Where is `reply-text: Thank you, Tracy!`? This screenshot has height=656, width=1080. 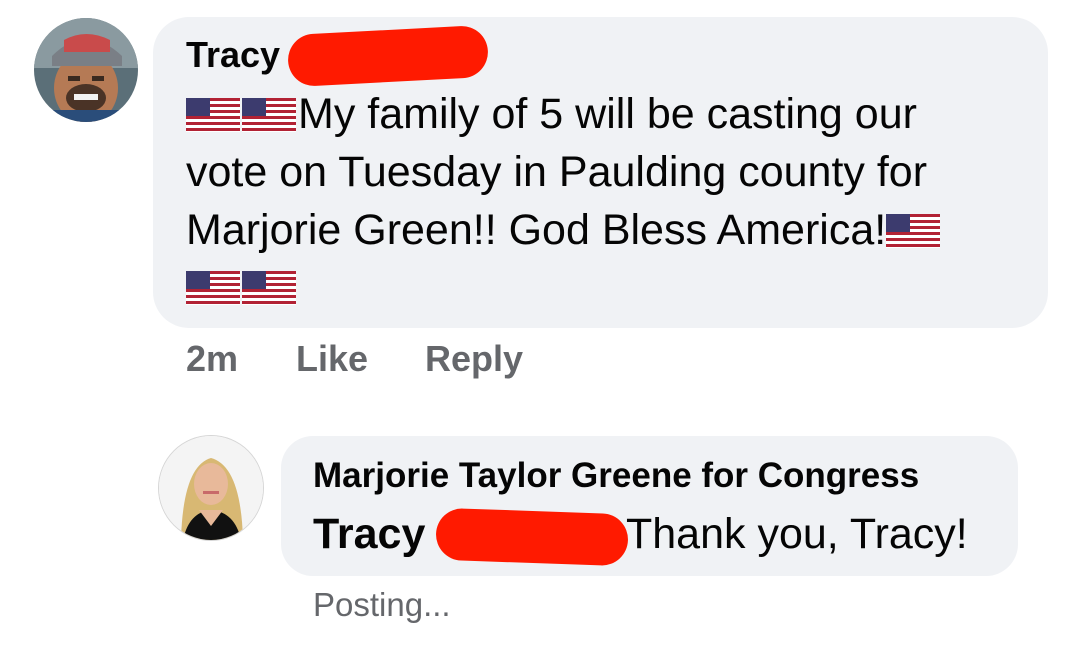
reply-text: Thank you, Tracy! is located at coordinates (797, 534).